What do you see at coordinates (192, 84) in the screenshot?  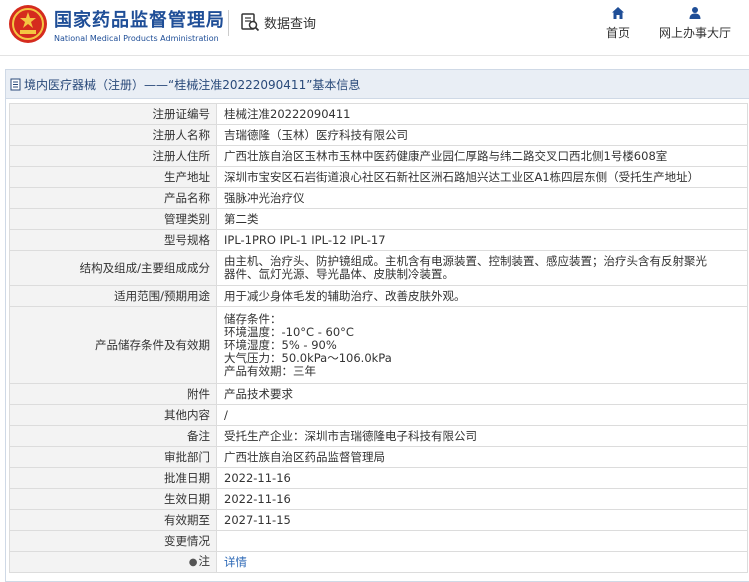 I see `page-title: 境内医疗器械（注册）——“桂械注准20222090411”基本信息` at bounding box center [192, 84].